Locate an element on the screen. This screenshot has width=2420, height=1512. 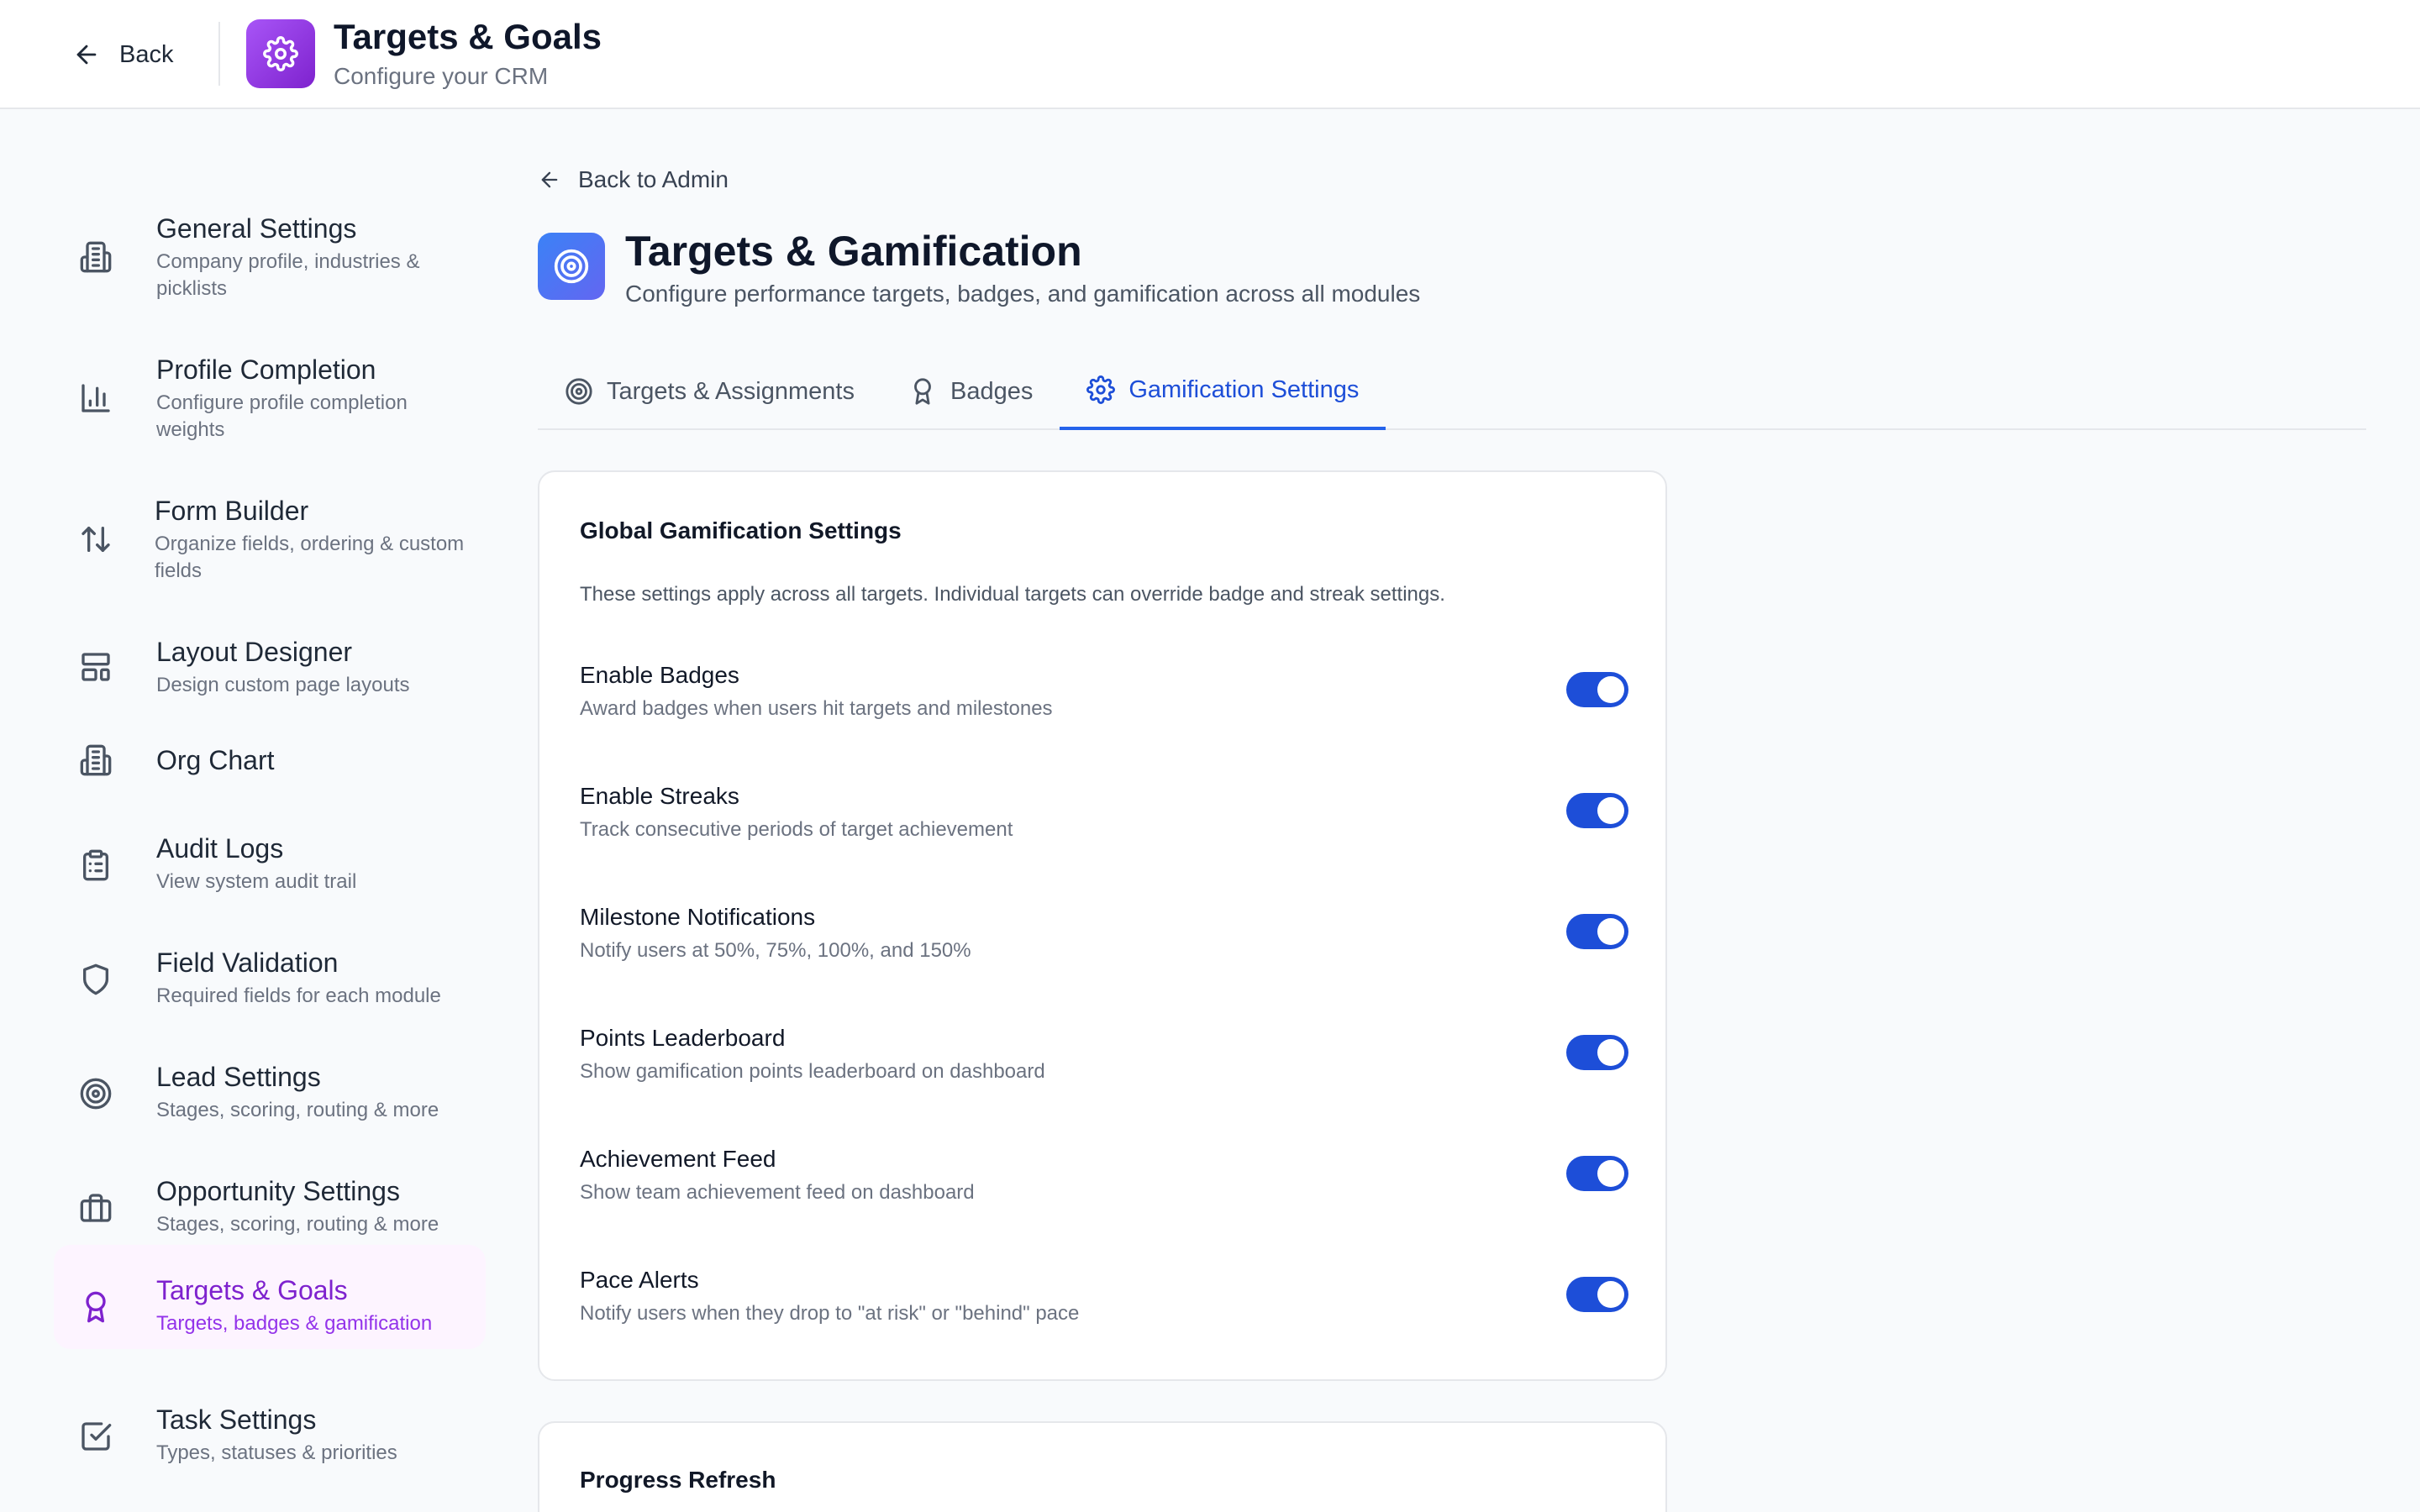
sidebar-item-org-chart: Org Chart is located at coordinates (270, 760).